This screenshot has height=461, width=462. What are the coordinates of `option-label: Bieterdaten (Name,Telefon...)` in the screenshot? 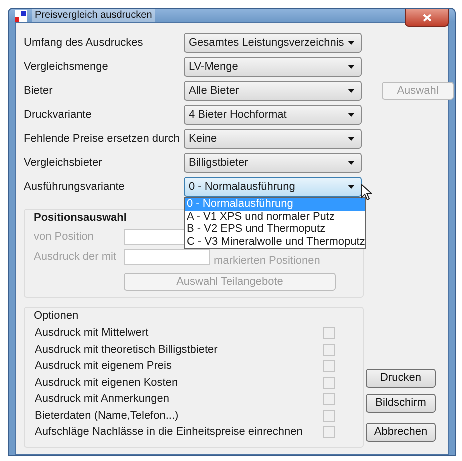 It's located at (107, 416).